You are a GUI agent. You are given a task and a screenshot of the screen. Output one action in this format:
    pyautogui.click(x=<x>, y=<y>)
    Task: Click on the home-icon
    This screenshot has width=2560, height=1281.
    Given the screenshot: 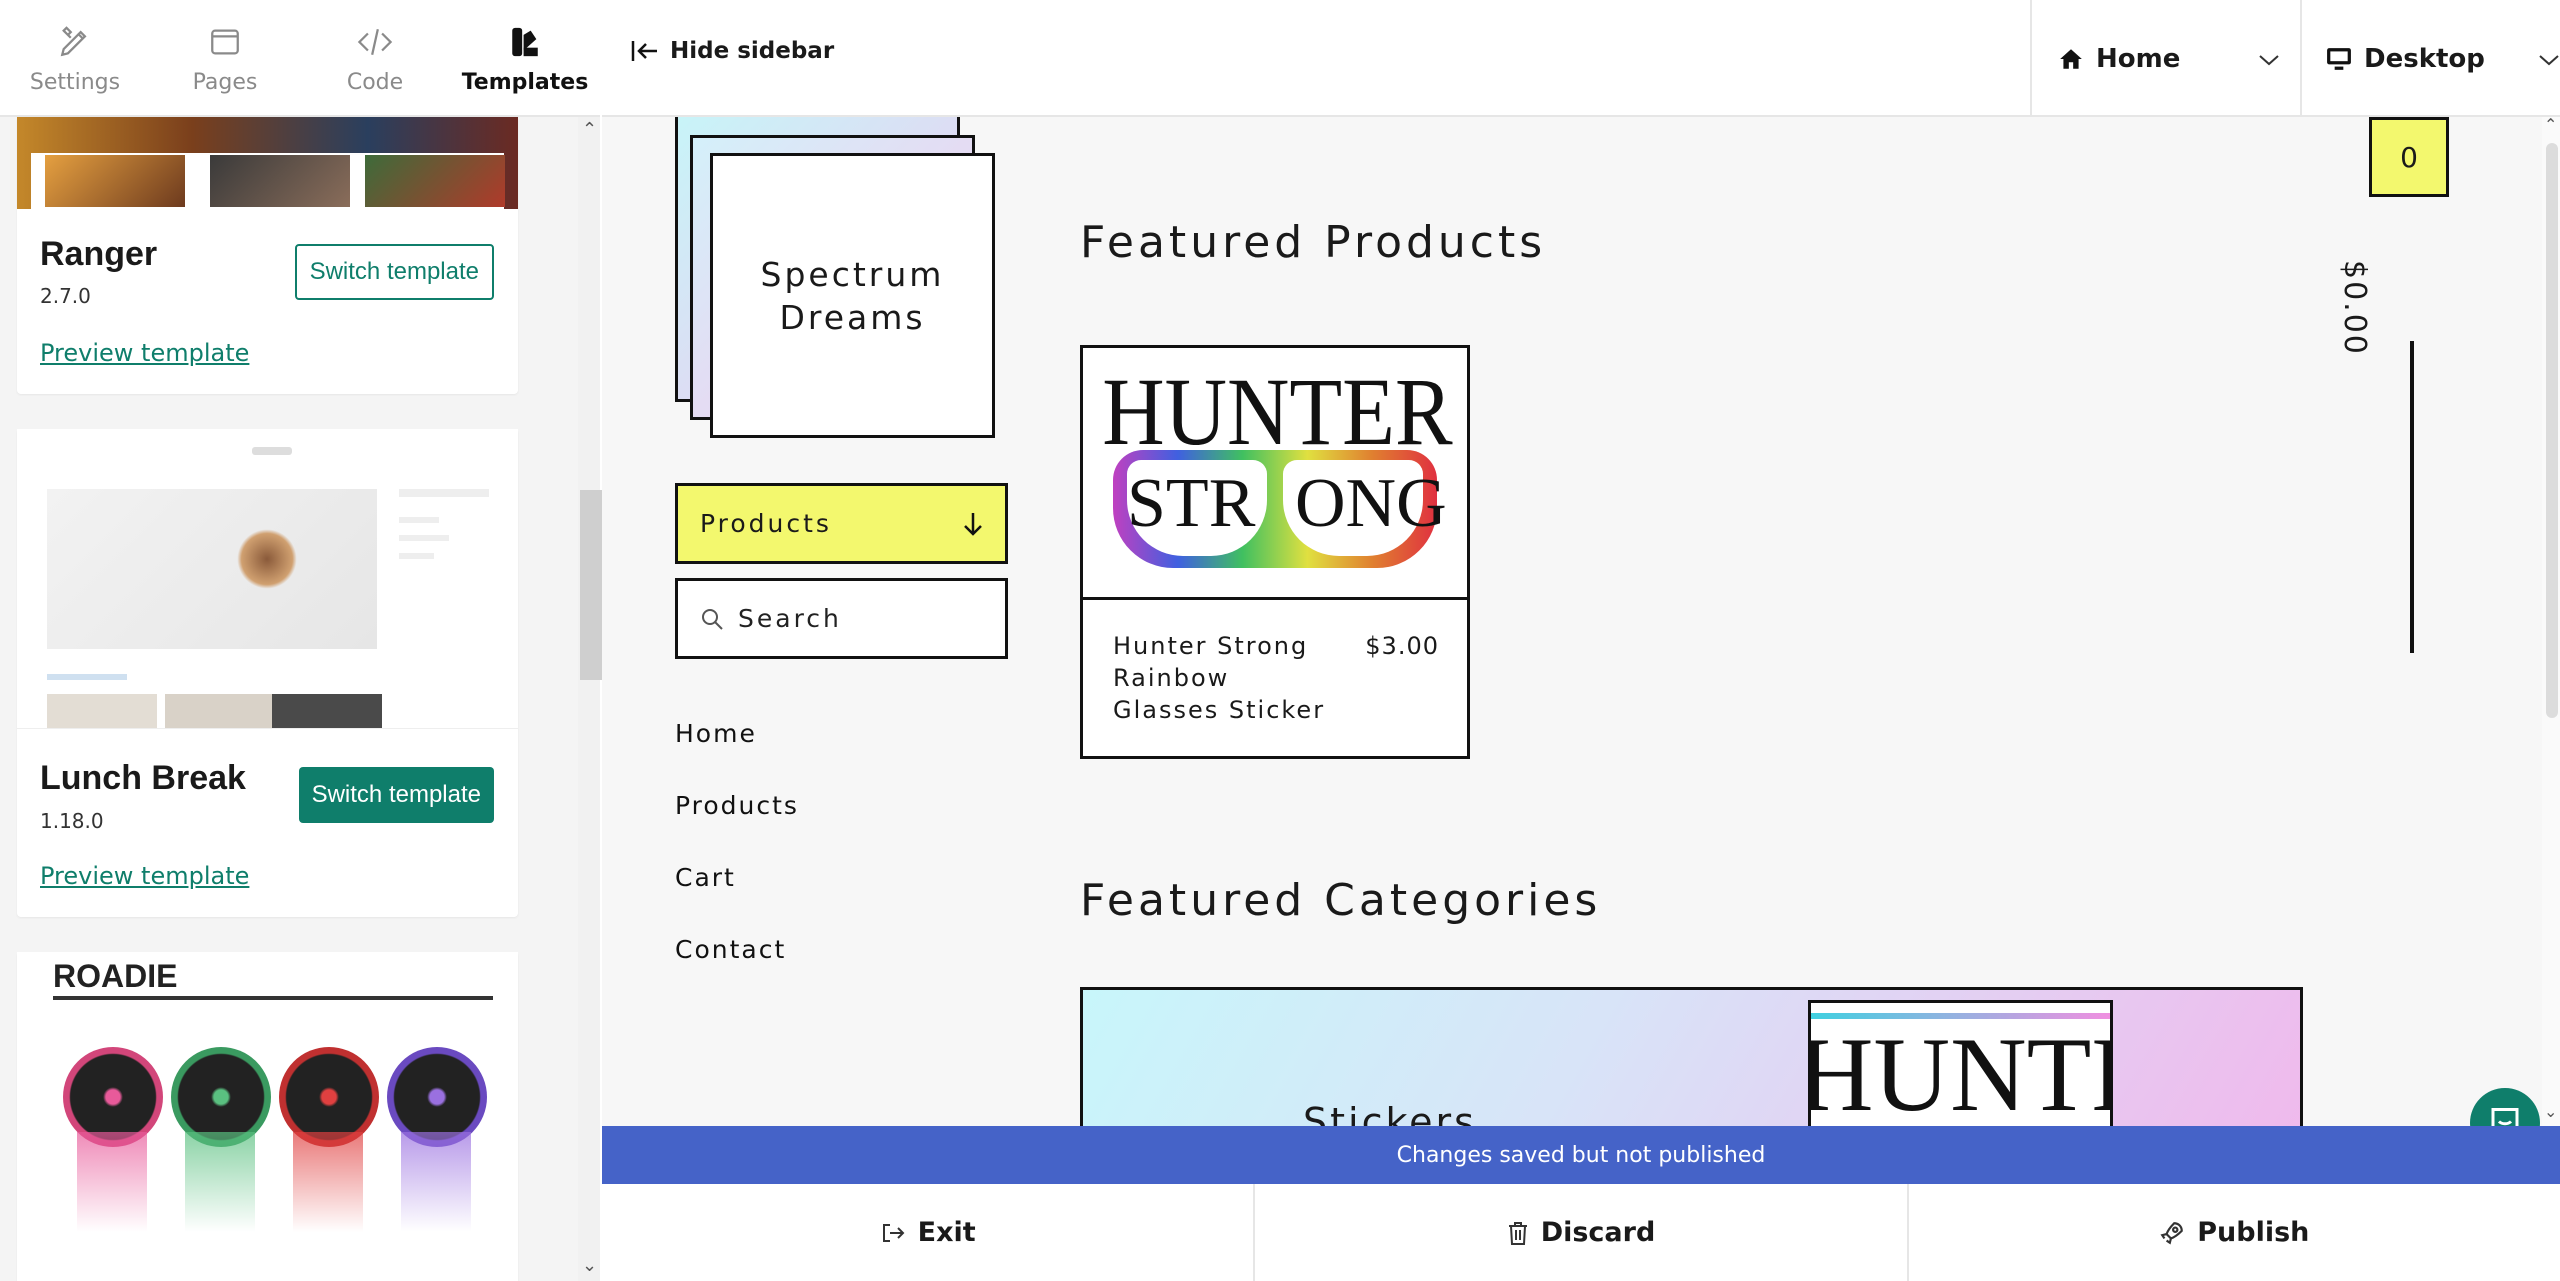 What is the action you would take?
    pyautogui.click(x=2071, y=59)
    